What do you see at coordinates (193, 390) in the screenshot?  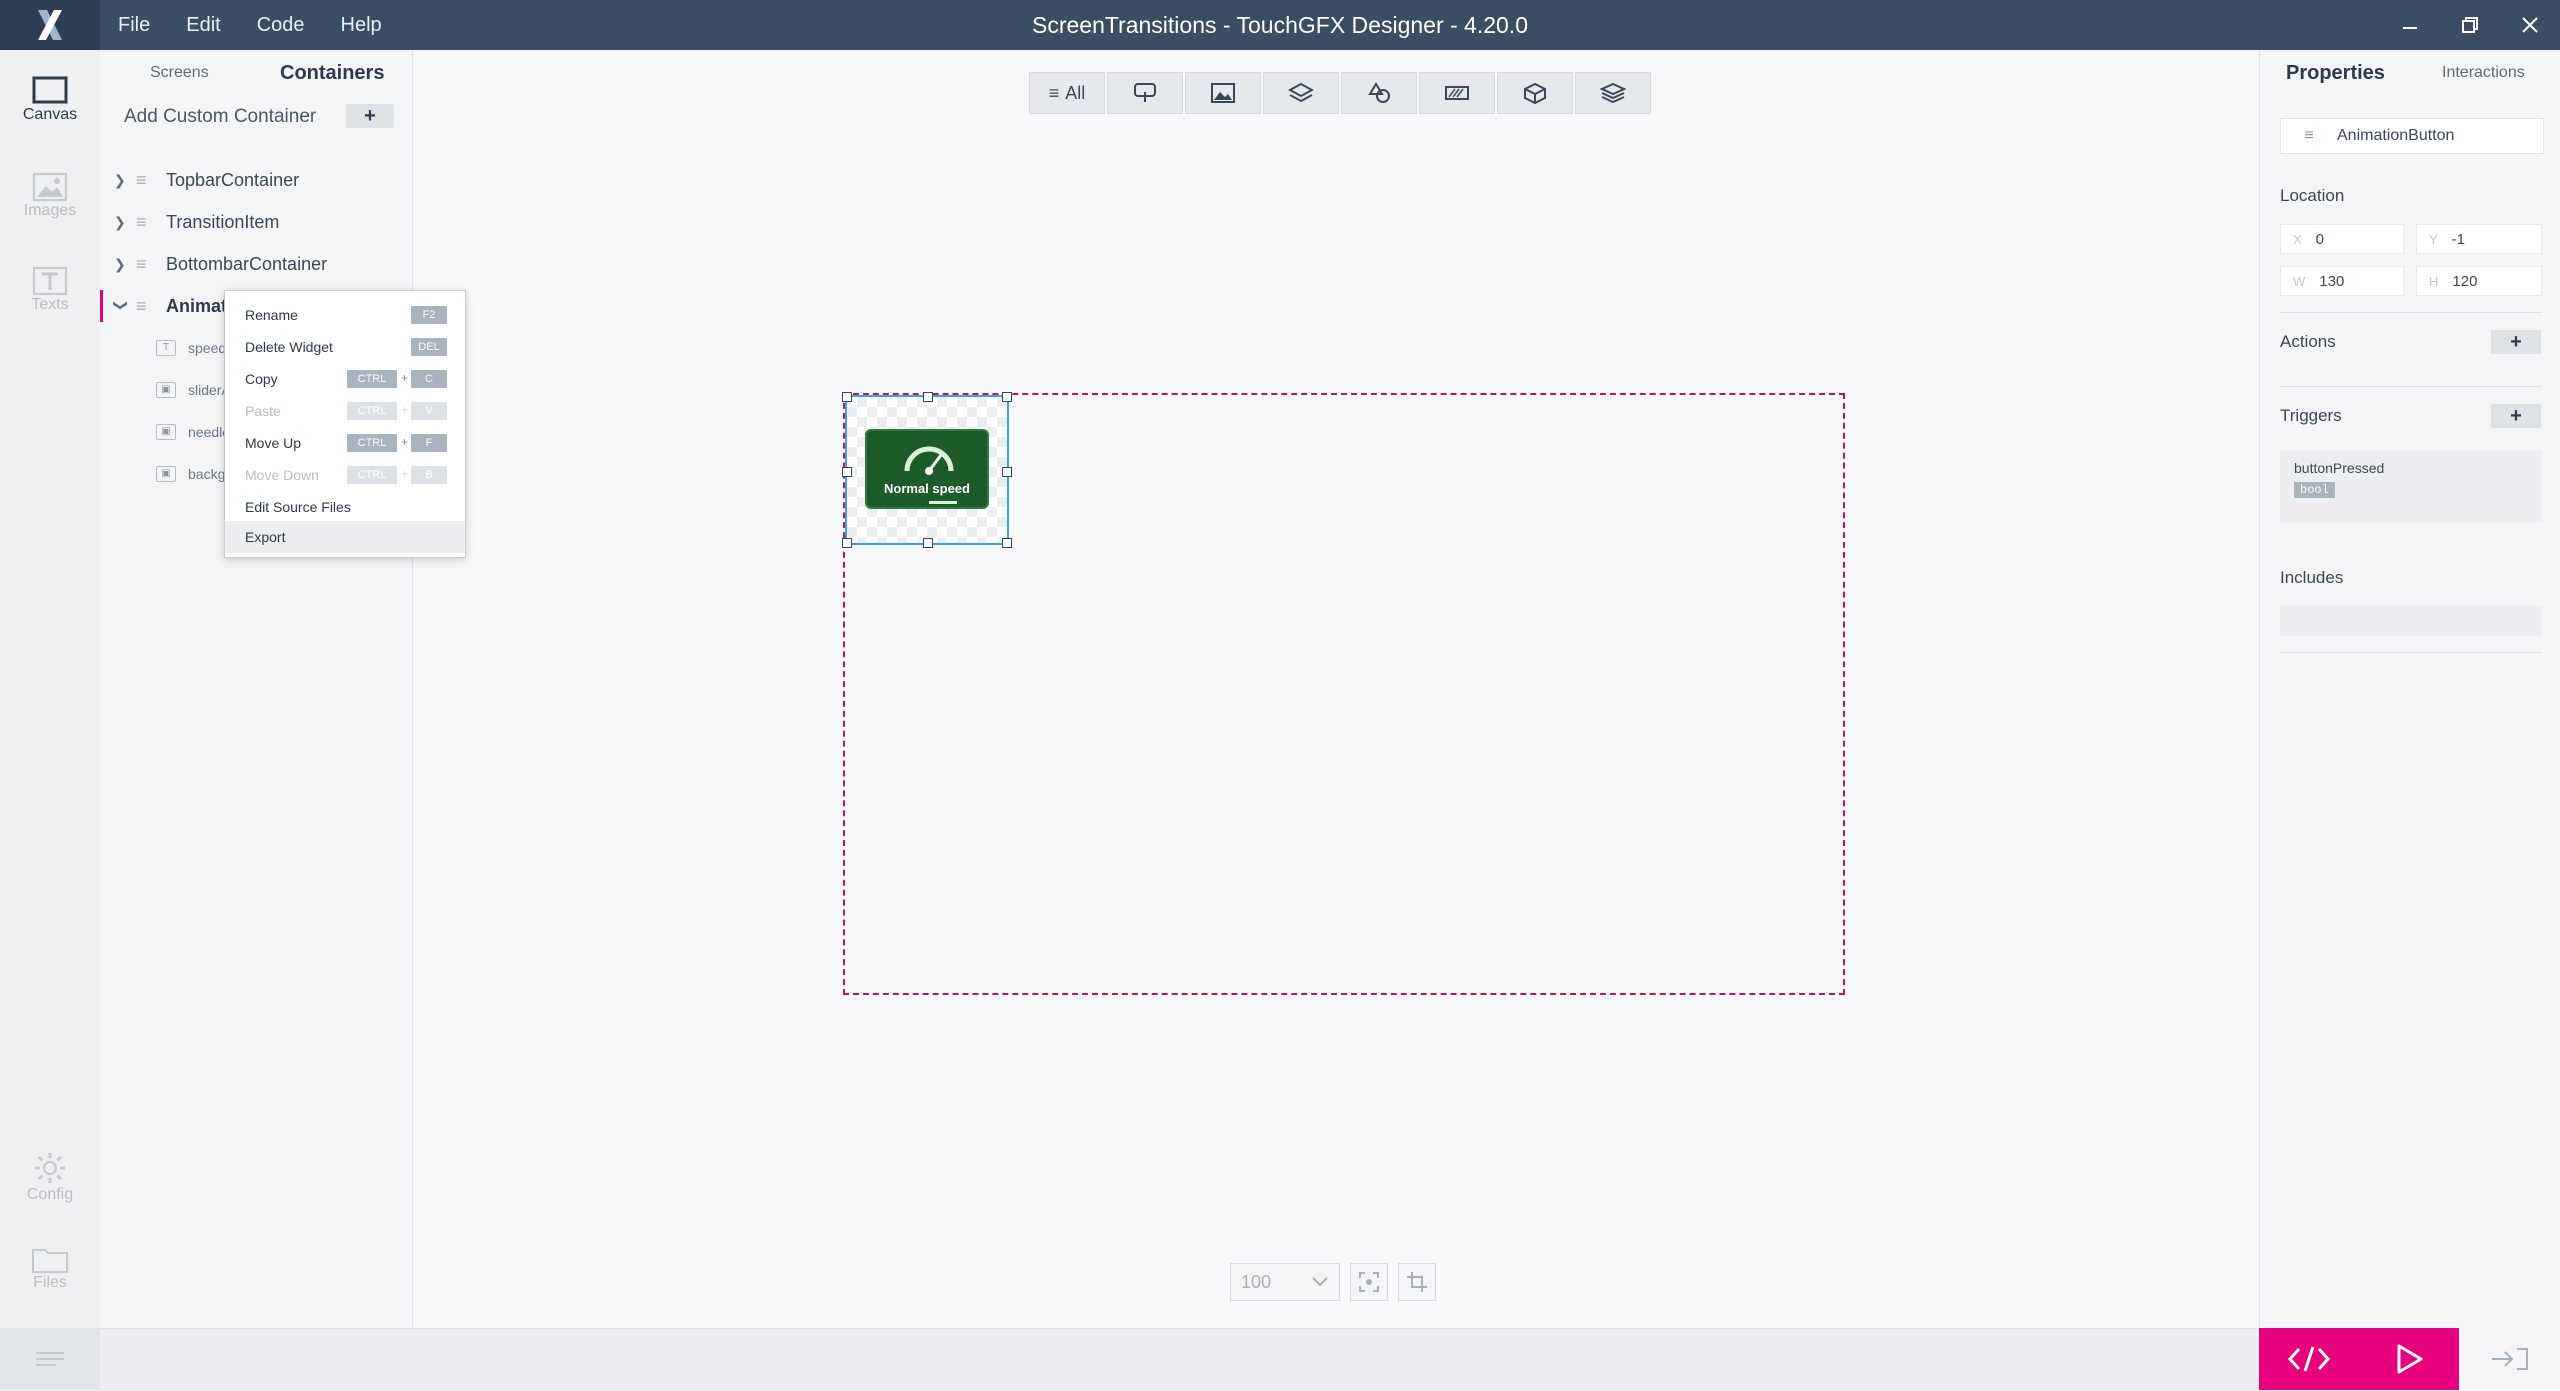 I see `tree-child-slider: ▣ sliderA` at bounding box center [193, 390].